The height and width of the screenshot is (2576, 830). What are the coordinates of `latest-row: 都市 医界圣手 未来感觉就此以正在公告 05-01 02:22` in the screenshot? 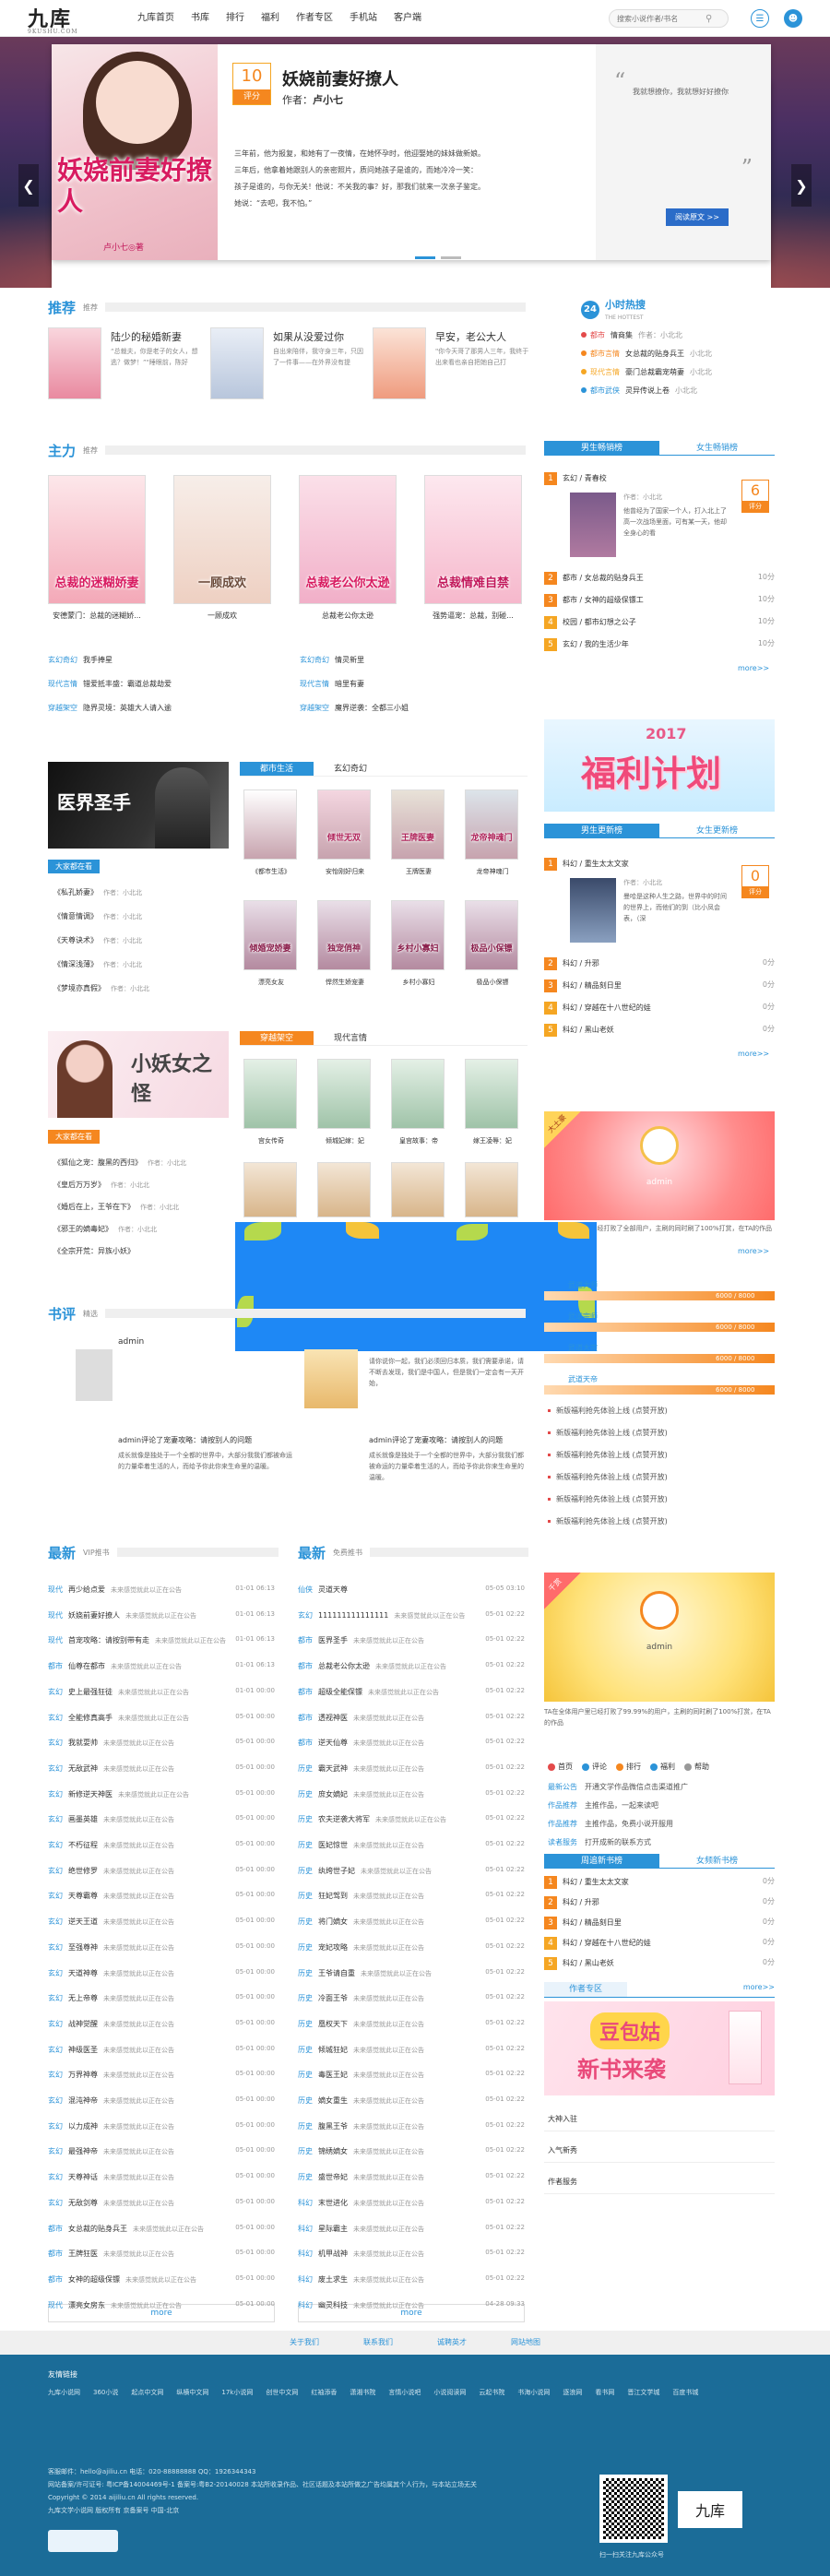 It's located at (411, 1640).